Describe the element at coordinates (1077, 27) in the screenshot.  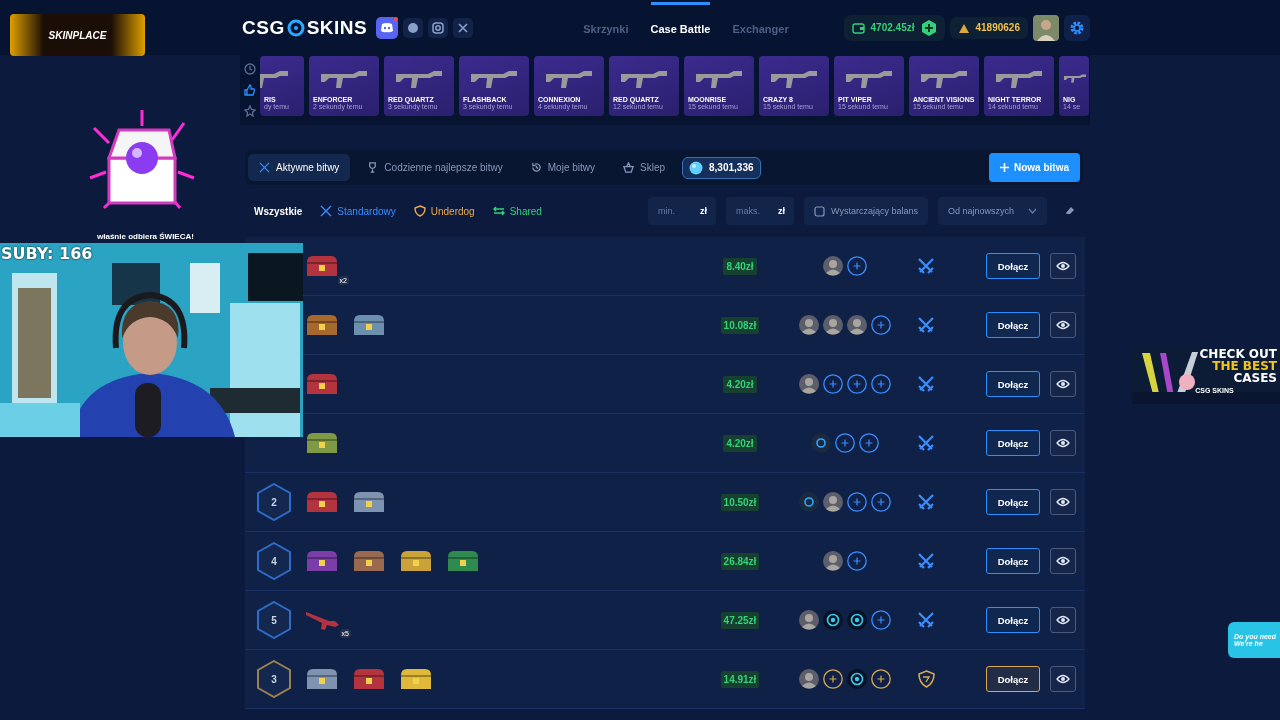
I see `settings-icon` at that location.